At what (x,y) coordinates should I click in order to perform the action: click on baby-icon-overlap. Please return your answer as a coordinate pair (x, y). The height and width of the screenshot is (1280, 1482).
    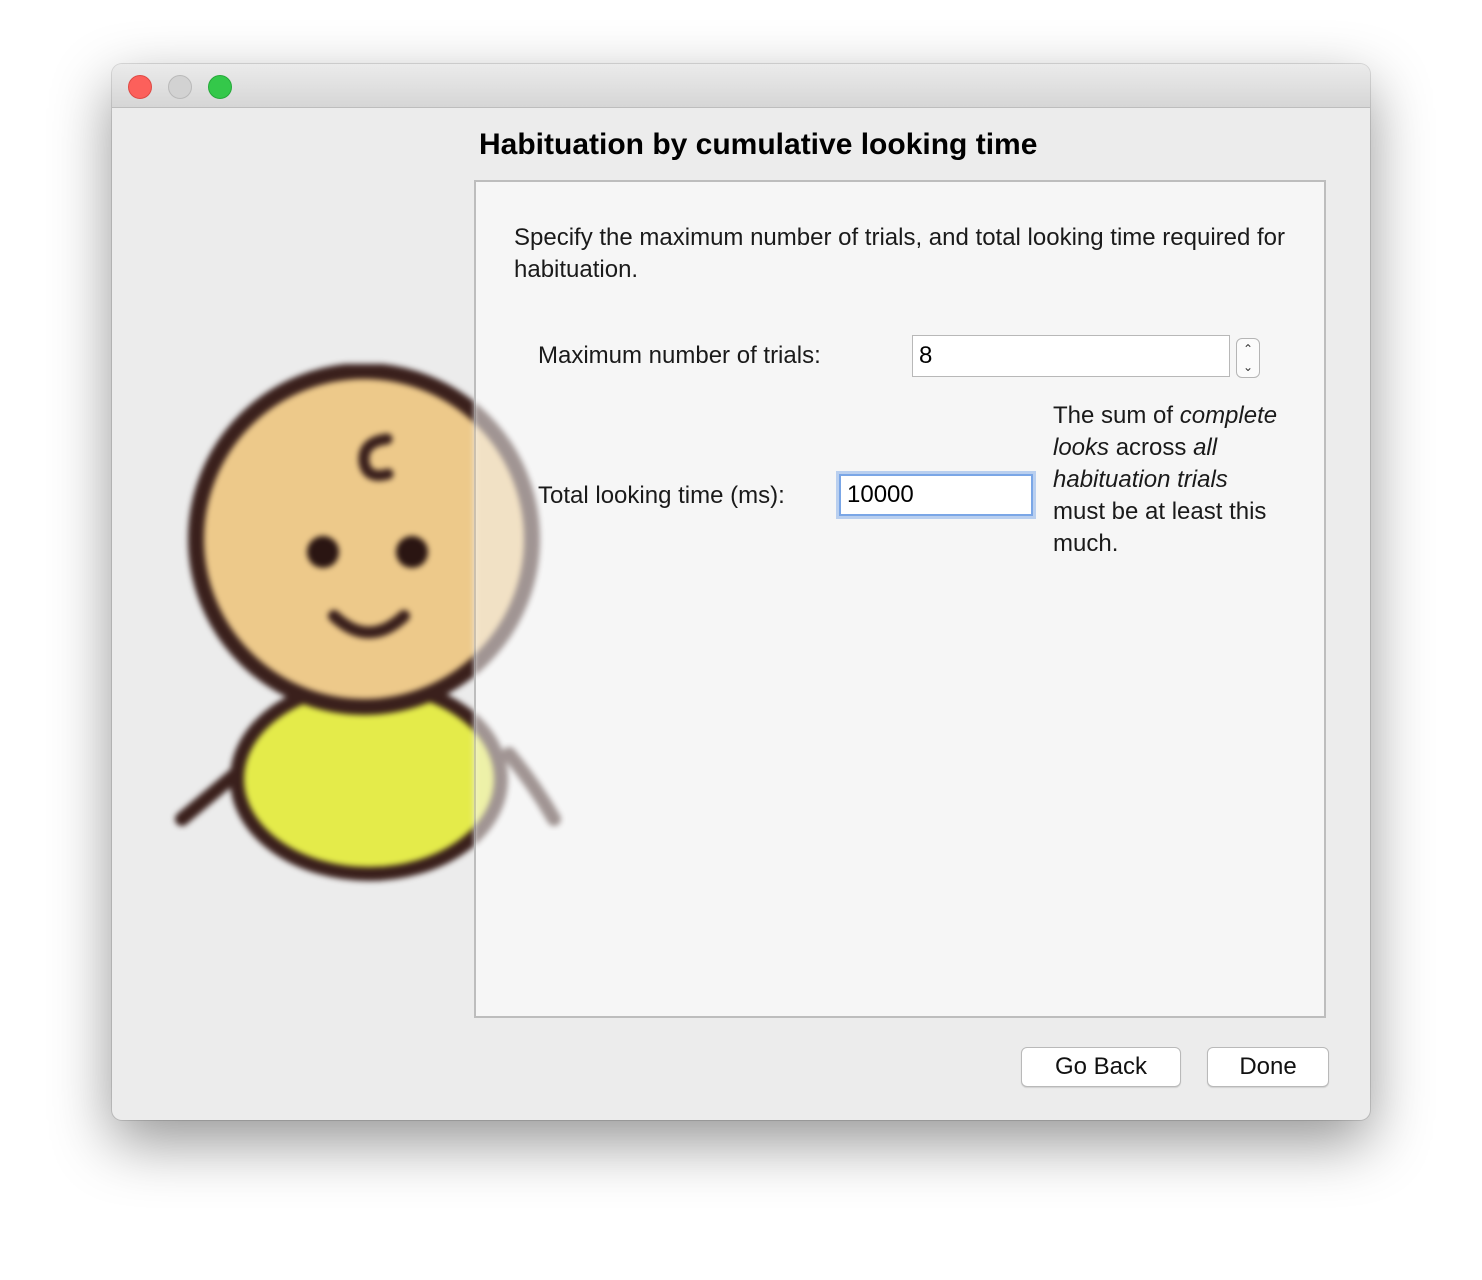
    Looking at the image, I should click on (517, 623).